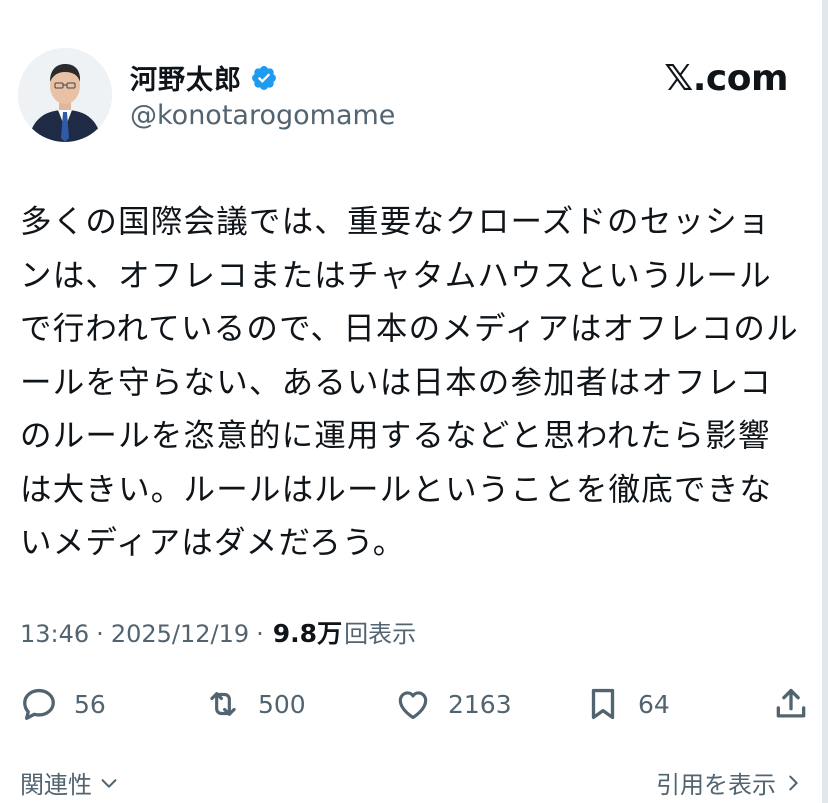 The width and height of the screenshot is (828, 803). What do you see at coordinates (186, 77) in the screenshot?
I see `author-name: 河野太郎` at bounding box center [186, 77].